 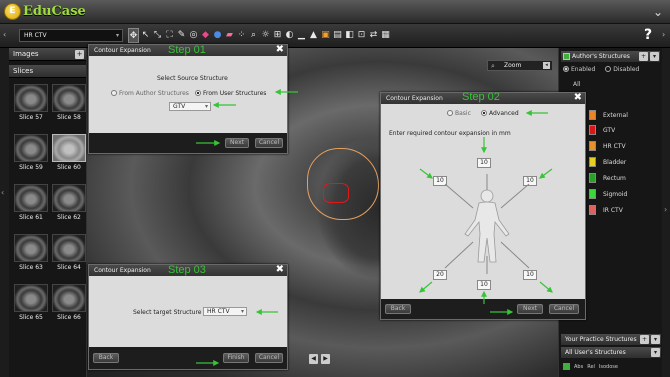 What do you see at coordinates (481, 97) in the screenshot?
I see `step-label: Step 02` at bounding box center [481, 97].